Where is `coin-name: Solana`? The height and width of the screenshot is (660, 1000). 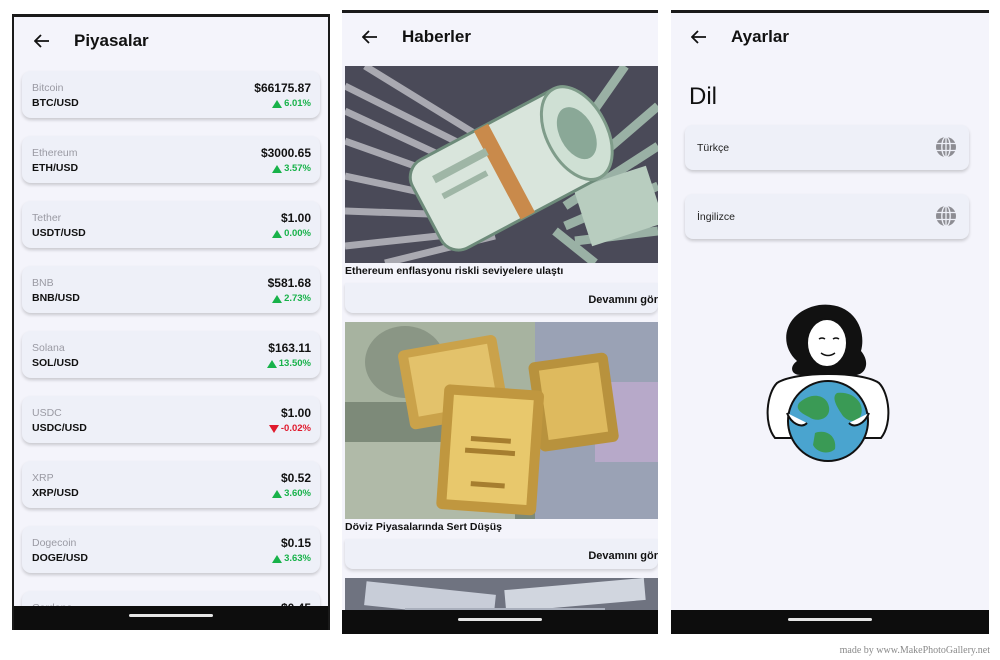
coin-name: Solana is located at coordinates (48, 348).